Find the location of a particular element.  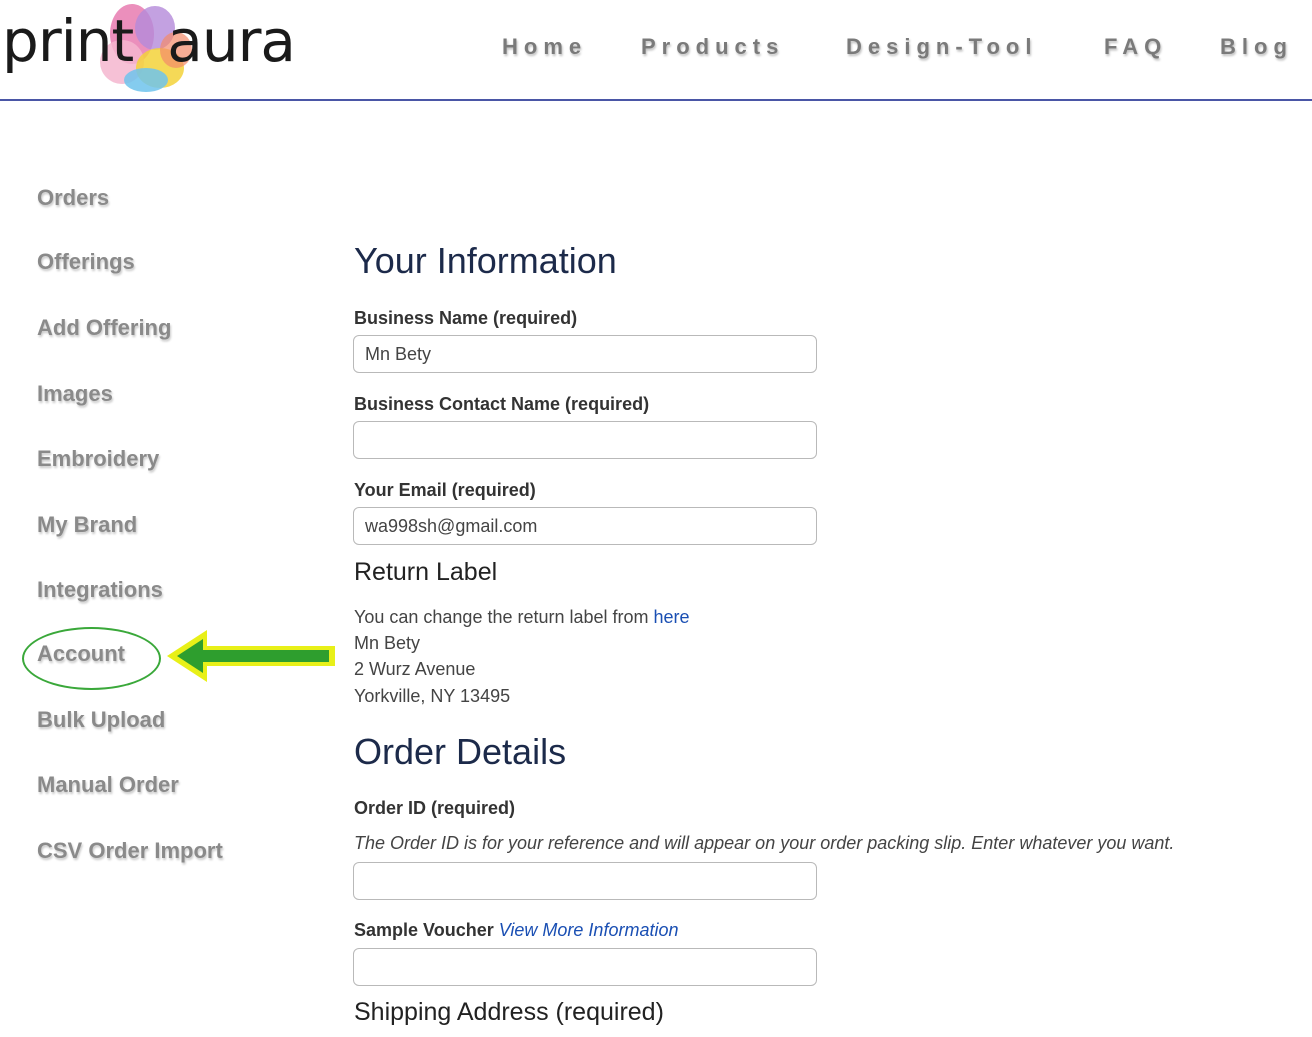

sample-voucher-label: Sample Voucher View More Information is located at coordinates (516, 930).